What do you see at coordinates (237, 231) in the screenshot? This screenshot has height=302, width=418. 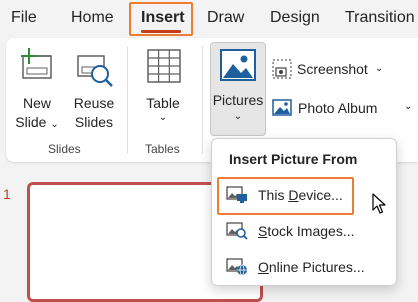 I see `stock-images-icon` at bounding box center [237, 231].